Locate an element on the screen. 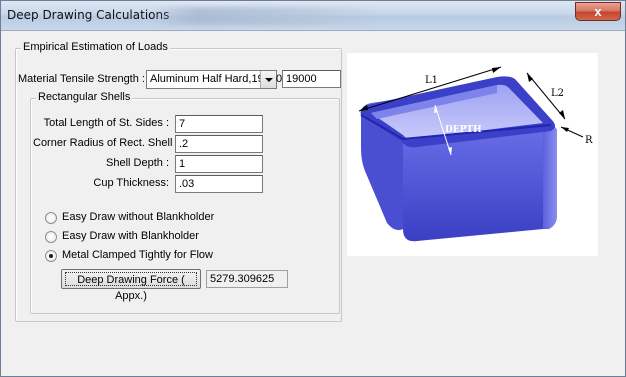  corner-radius-value: .2 is located at coordinates (184, 144).